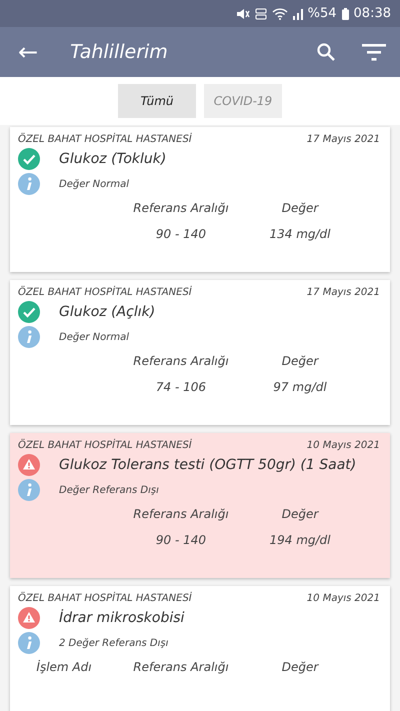 The image size is (400, 711). What do you see at coordinates (280, 14) in the screenshot?
I see `wifi-icon` at bounding box center [280, 14].